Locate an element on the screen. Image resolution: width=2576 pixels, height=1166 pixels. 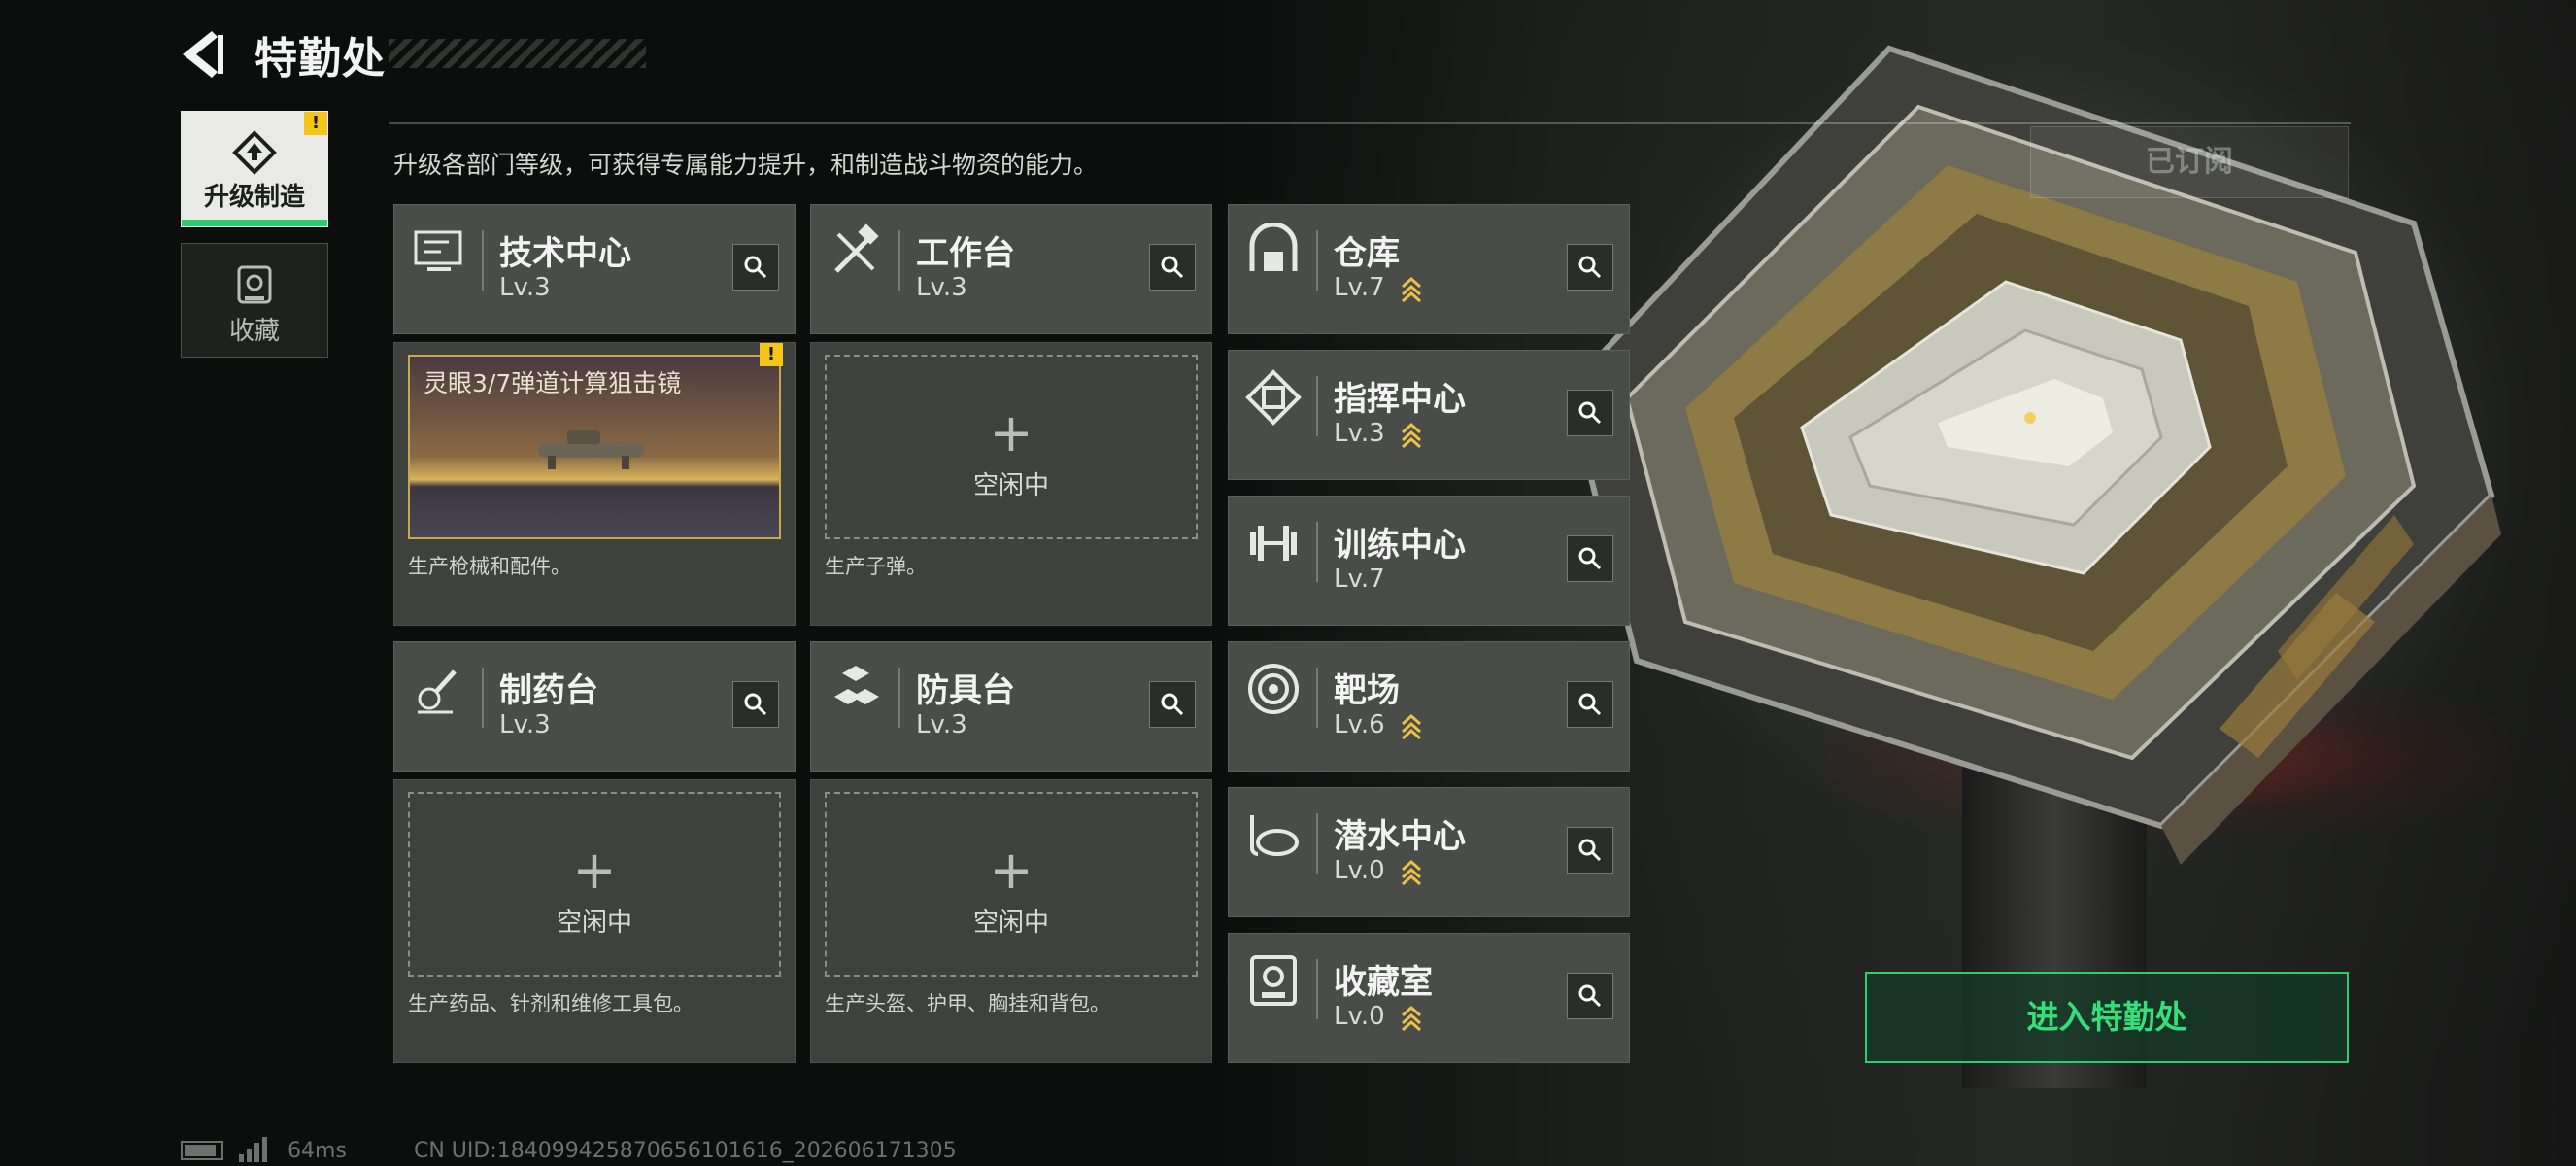
department-card-diving-center: 潜水中心 Lv.0 is located at coordinates (1429, 852).